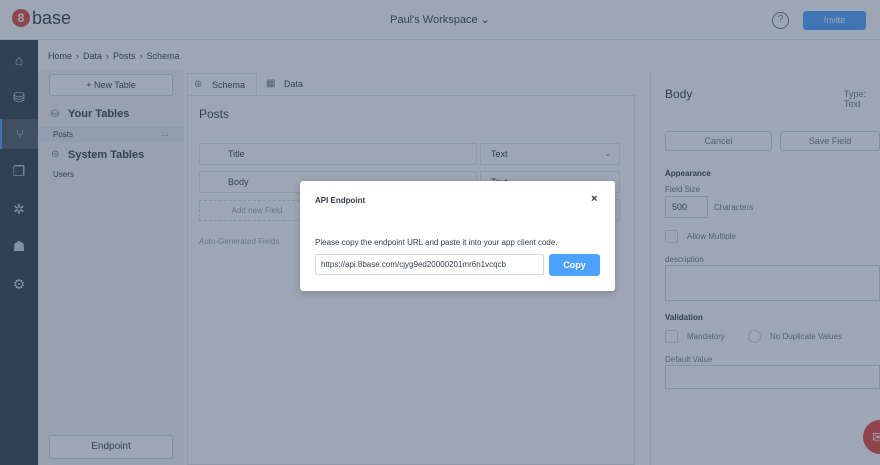 This screenshot has width=880, height=465. Describe the element at coordinates (574, 265) in the screenshot. I see `copy-button: Copy` at that location.